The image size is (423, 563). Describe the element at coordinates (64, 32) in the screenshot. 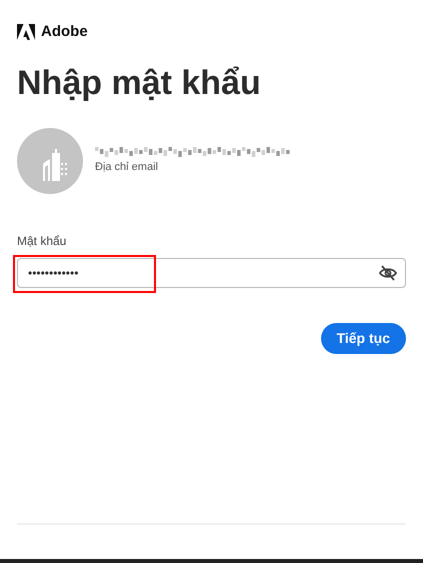

I see `brand-name: Adobe` at that location.